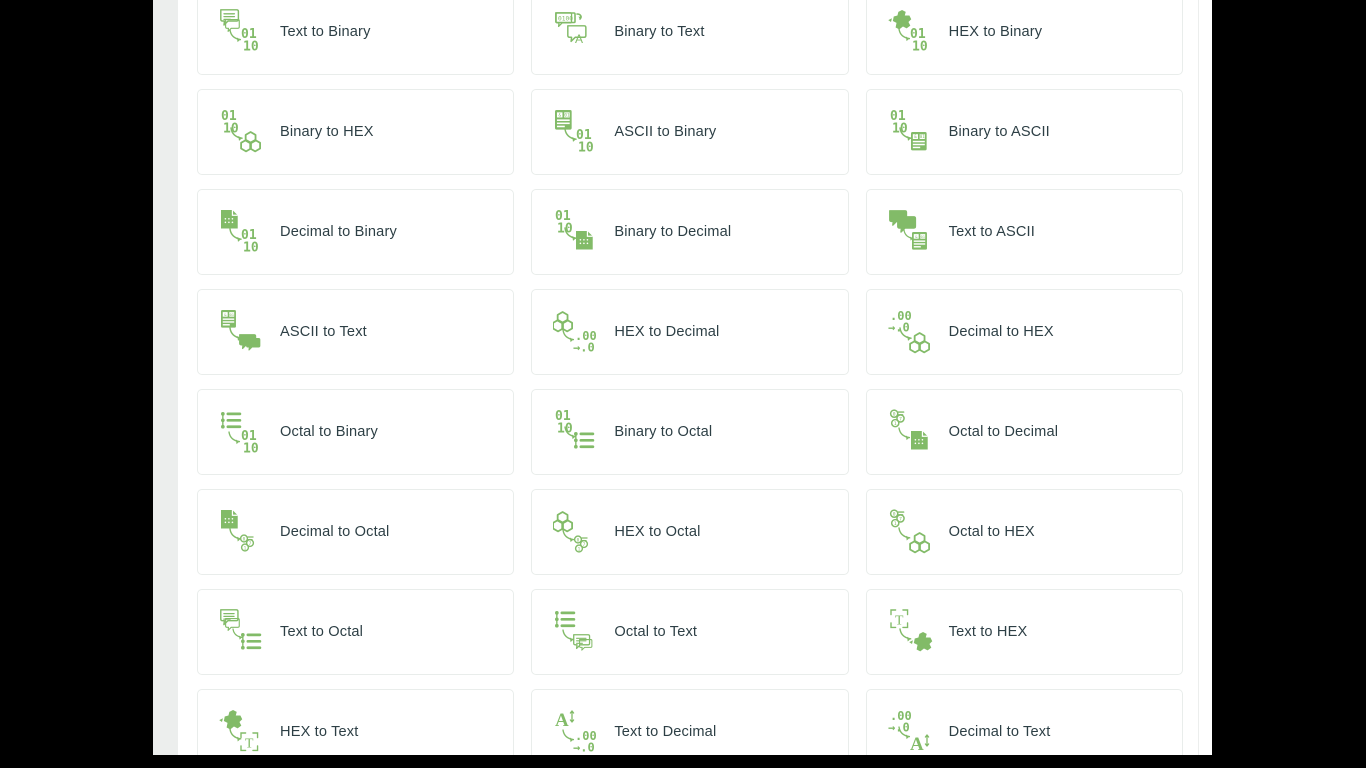 The width and height of the screenshot is (1366, 768). What do you see at coordinates (912, 132) in the screenshot?
I see `binary-to-ascii-icon: 01 10 & 01` at bounding box center [912, 132].